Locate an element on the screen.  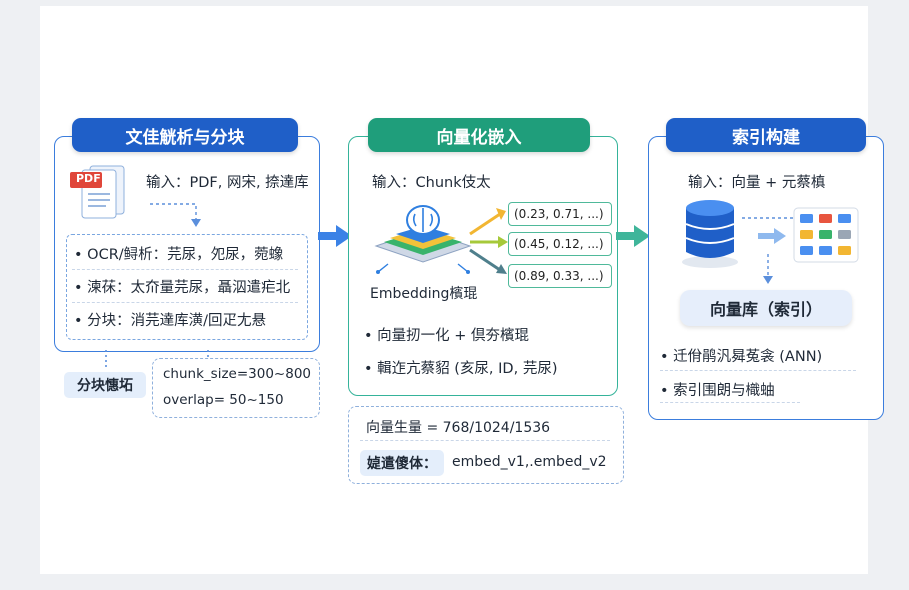
version-key-tag: 媫遣傻体： is located at coordinates (402, 463).